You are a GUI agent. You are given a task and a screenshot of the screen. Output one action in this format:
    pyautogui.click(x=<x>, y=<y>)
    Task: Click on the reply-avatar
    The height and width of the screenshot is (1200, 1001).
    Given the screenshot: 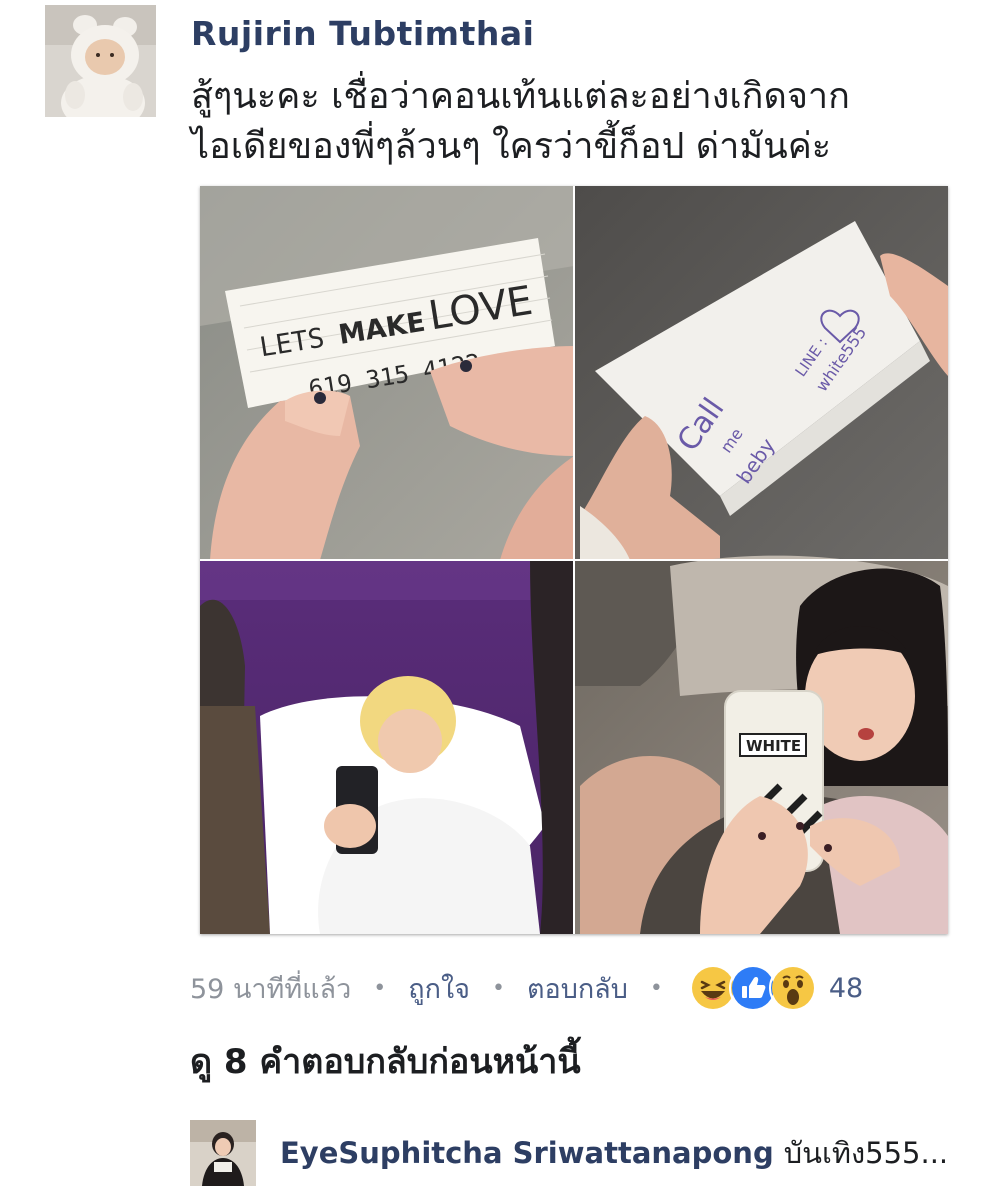 What is the action you would take?
    pyautogui.click(x=223, y=1153)
    